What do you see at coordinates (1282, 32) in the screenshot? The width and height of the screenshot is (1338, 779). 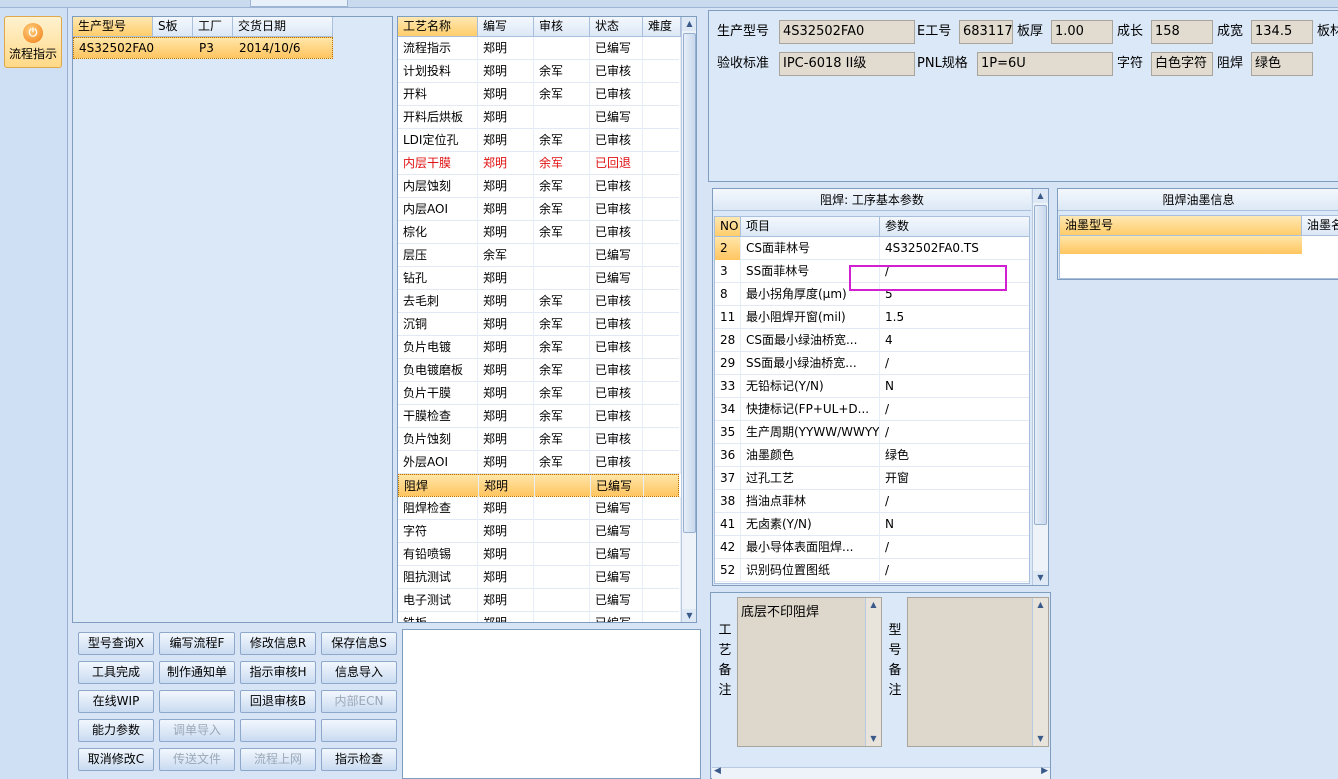 I see `width-field: 134.5` at bounding box center [1282, 32].